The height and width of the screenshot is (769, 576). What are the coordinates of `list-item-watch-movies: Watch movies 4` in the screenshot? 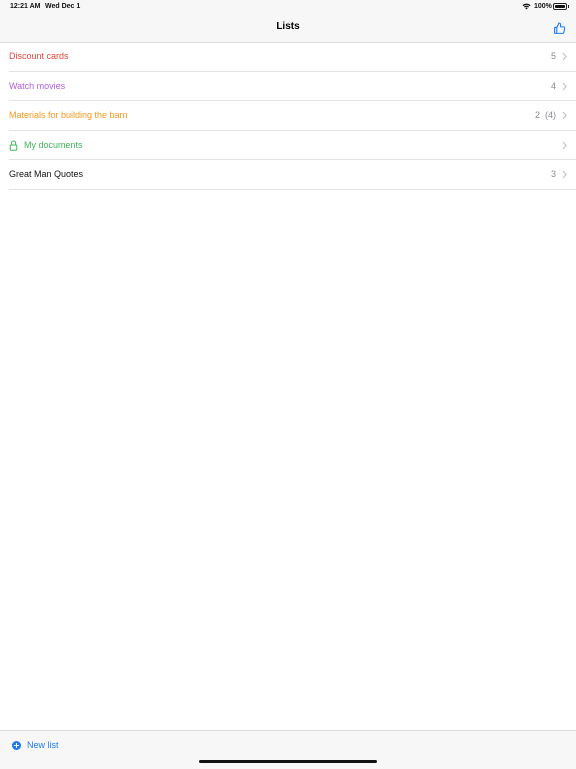 It's located at (292, 87).